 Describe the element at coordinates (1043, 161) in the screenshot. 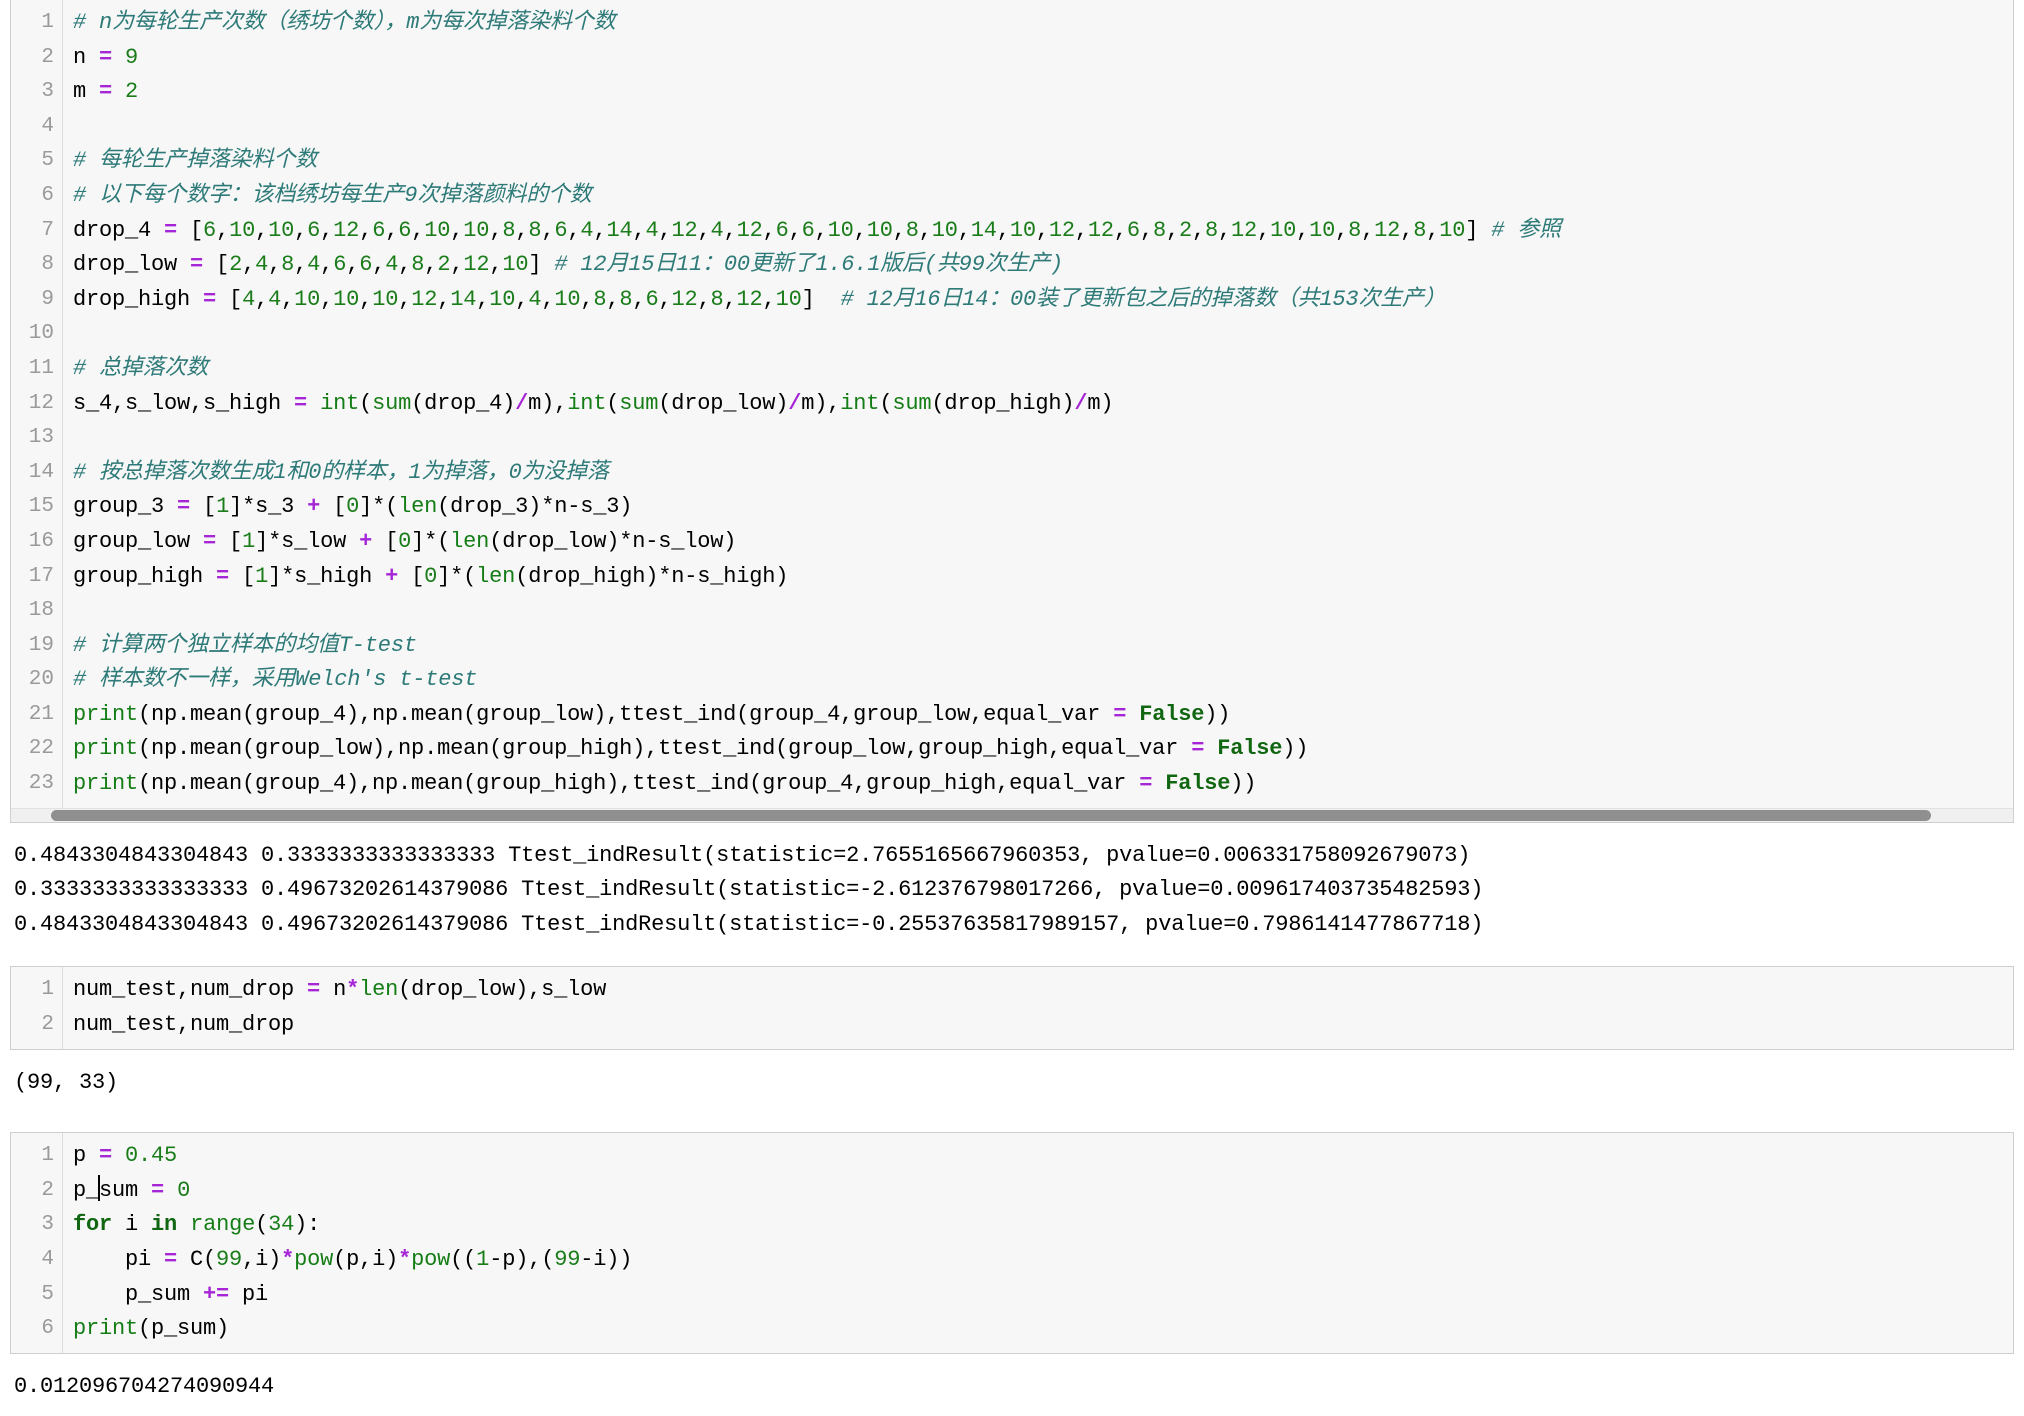

I see `code-line: # 每轮生产掉落染料个数` at that location.